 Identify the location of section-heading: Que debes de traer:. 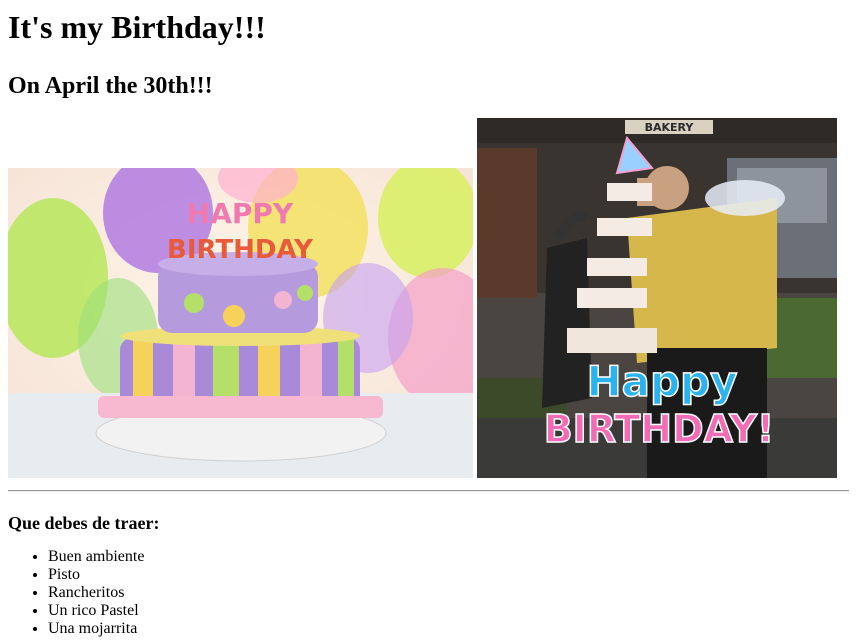
(84, 523).